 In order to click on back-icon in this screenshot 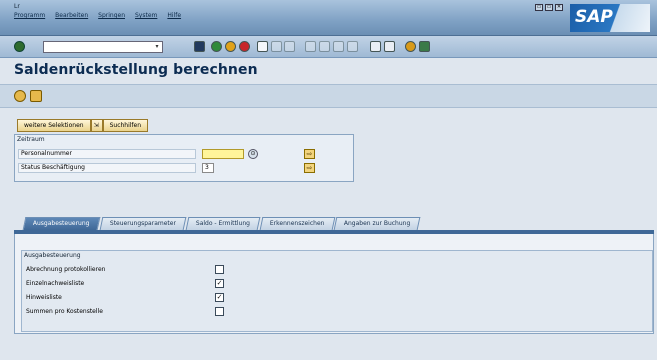, I will do `click(216, 46)`.